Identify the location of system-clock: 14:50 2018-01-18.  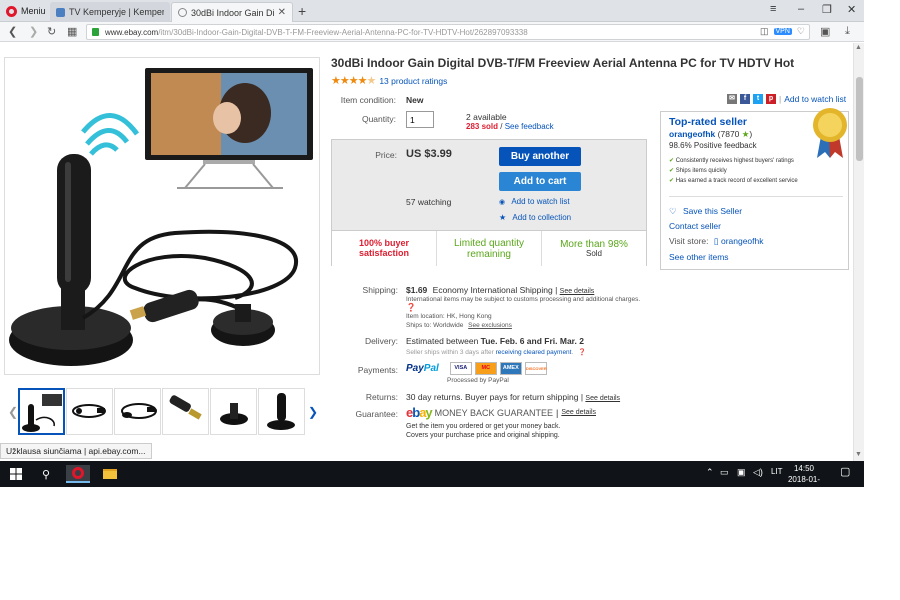
(804, 475).